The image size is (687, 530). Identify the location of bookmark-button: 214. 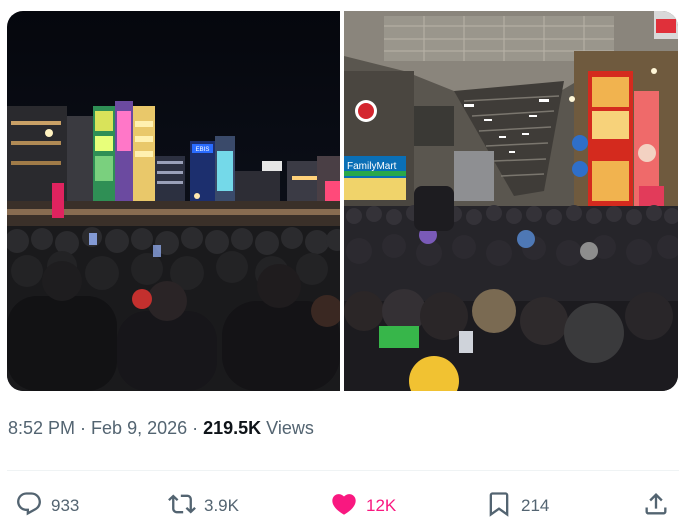
(517, 506).